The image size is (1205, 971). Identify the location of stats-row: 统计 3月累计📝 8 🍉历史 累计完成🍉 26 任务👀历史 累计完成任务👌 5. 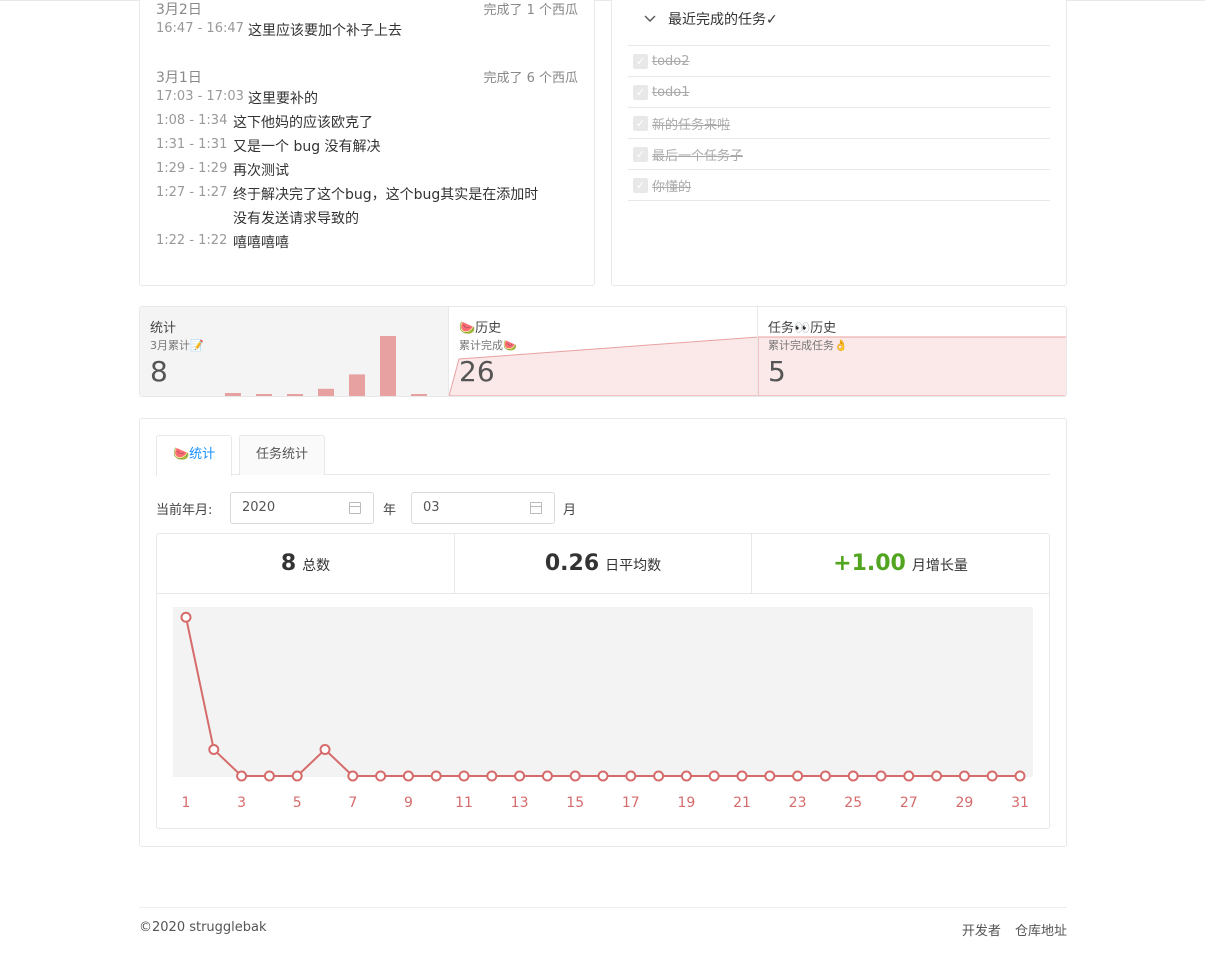
(603, 351).